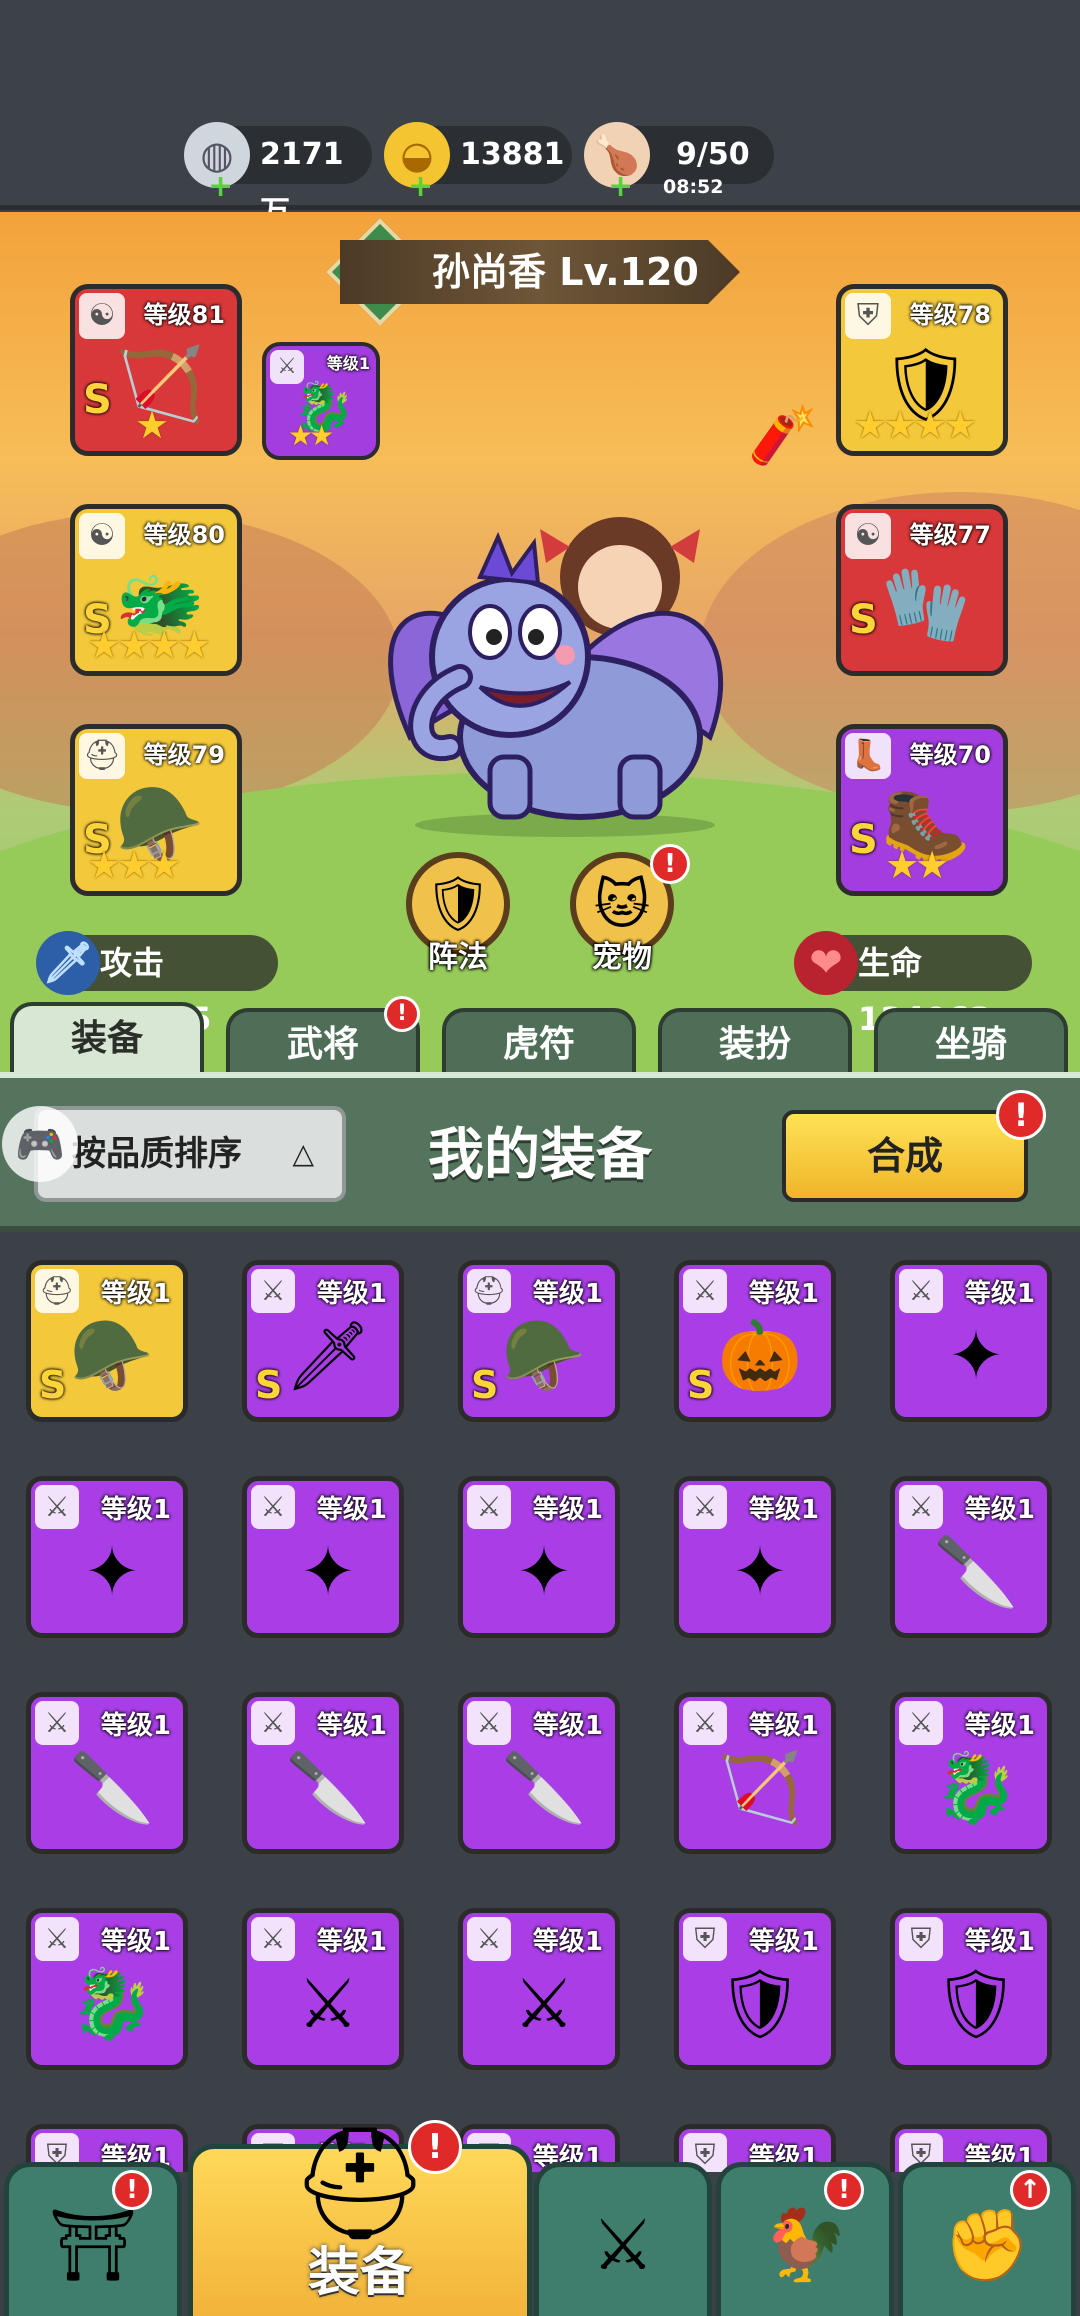 This screenshot has width=1080, height=2316. Describe the element at coordinates (132, 2190) in the screenshot. I see `gate-alert-badge: !` at that location.